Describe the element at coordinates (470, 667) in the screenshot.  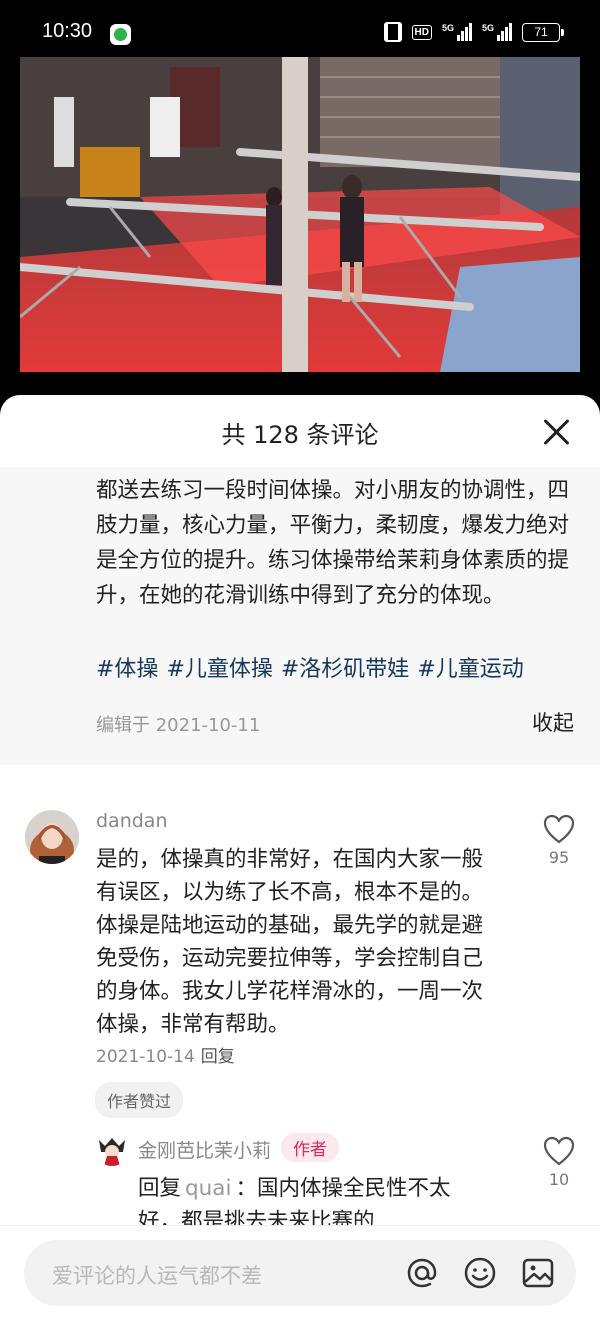
I see `tag: #儿童运动` at that location.